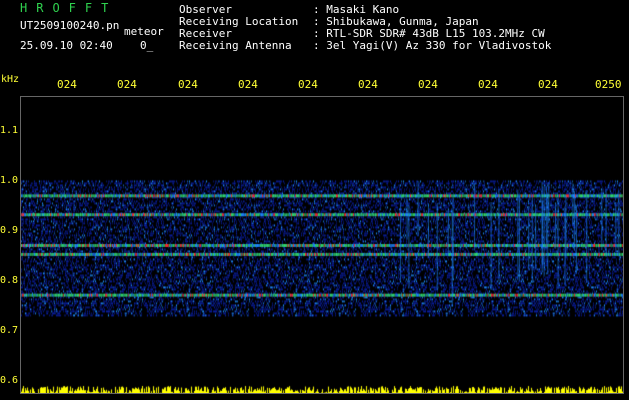 This screenshot has height=400, width=629. Describe the element at coordinates (10, 79) in the screenshot. I see `unit-label: kHz` at that location.